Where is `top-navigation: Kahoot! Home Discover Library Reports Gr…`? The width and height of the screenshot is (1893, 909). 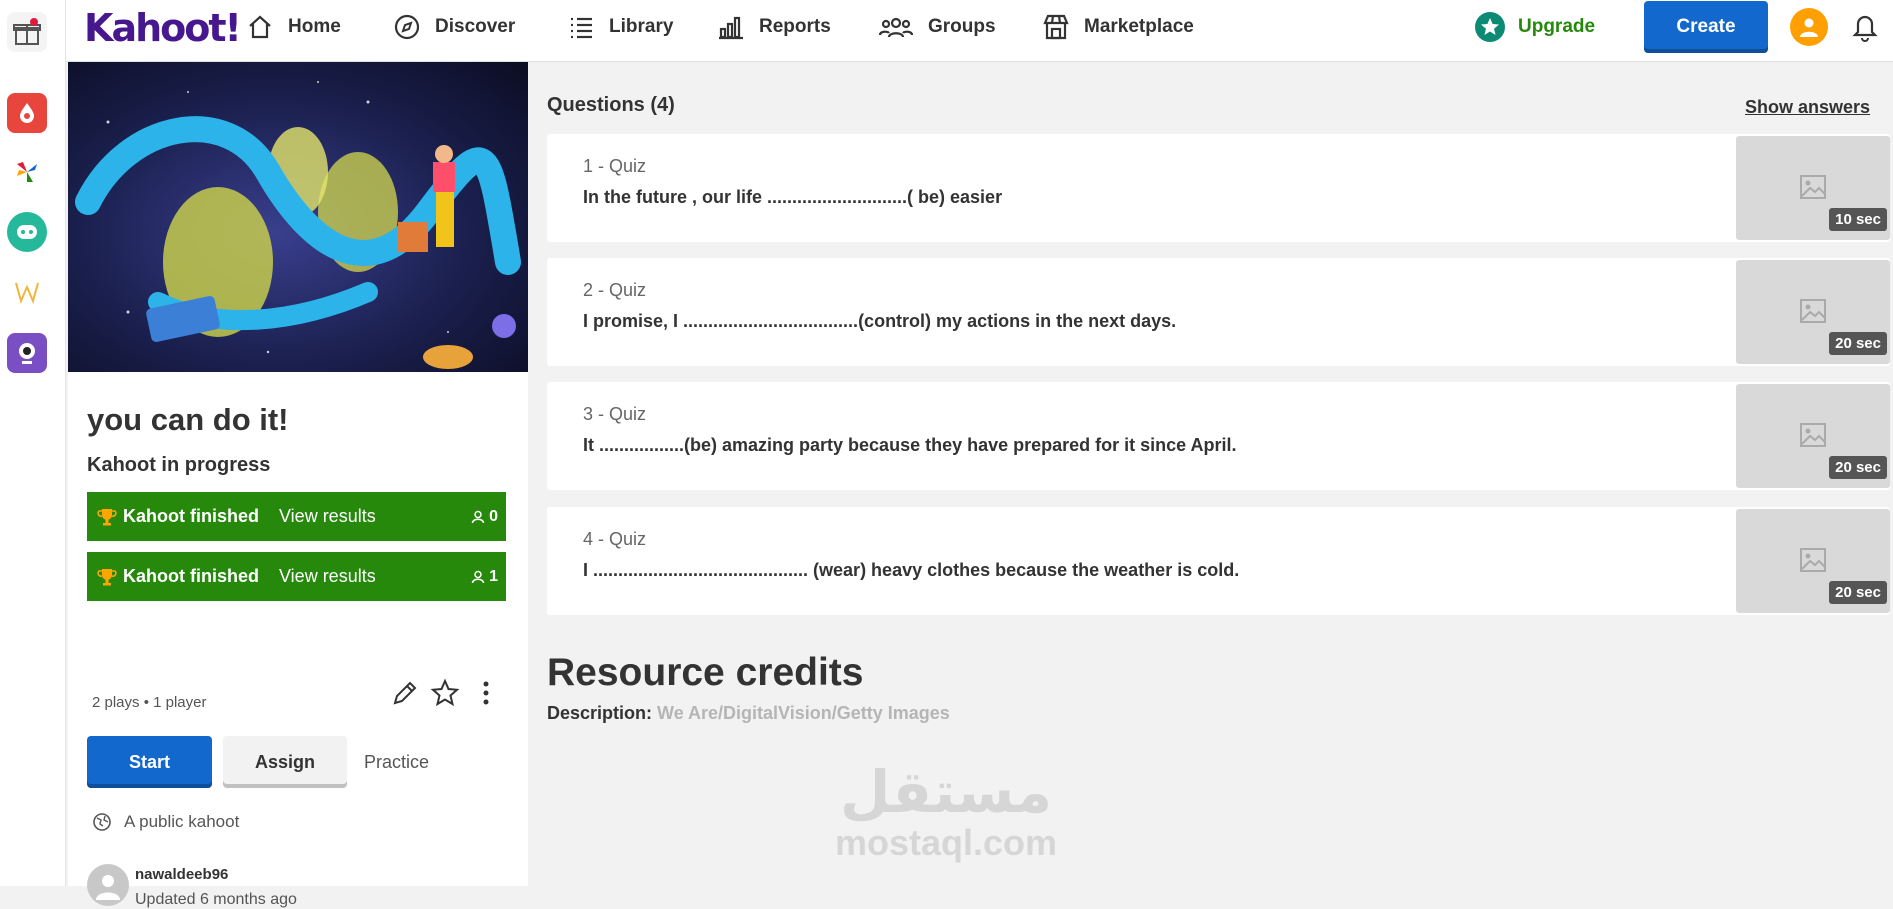 top-navigation: Kahoot! Home Discover Library Reports Gr… is located at coordinates (979, 31).